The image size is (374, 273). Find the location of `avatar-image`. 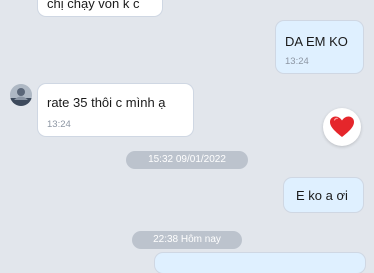

avatar-image is located at coordinates (21, 95).